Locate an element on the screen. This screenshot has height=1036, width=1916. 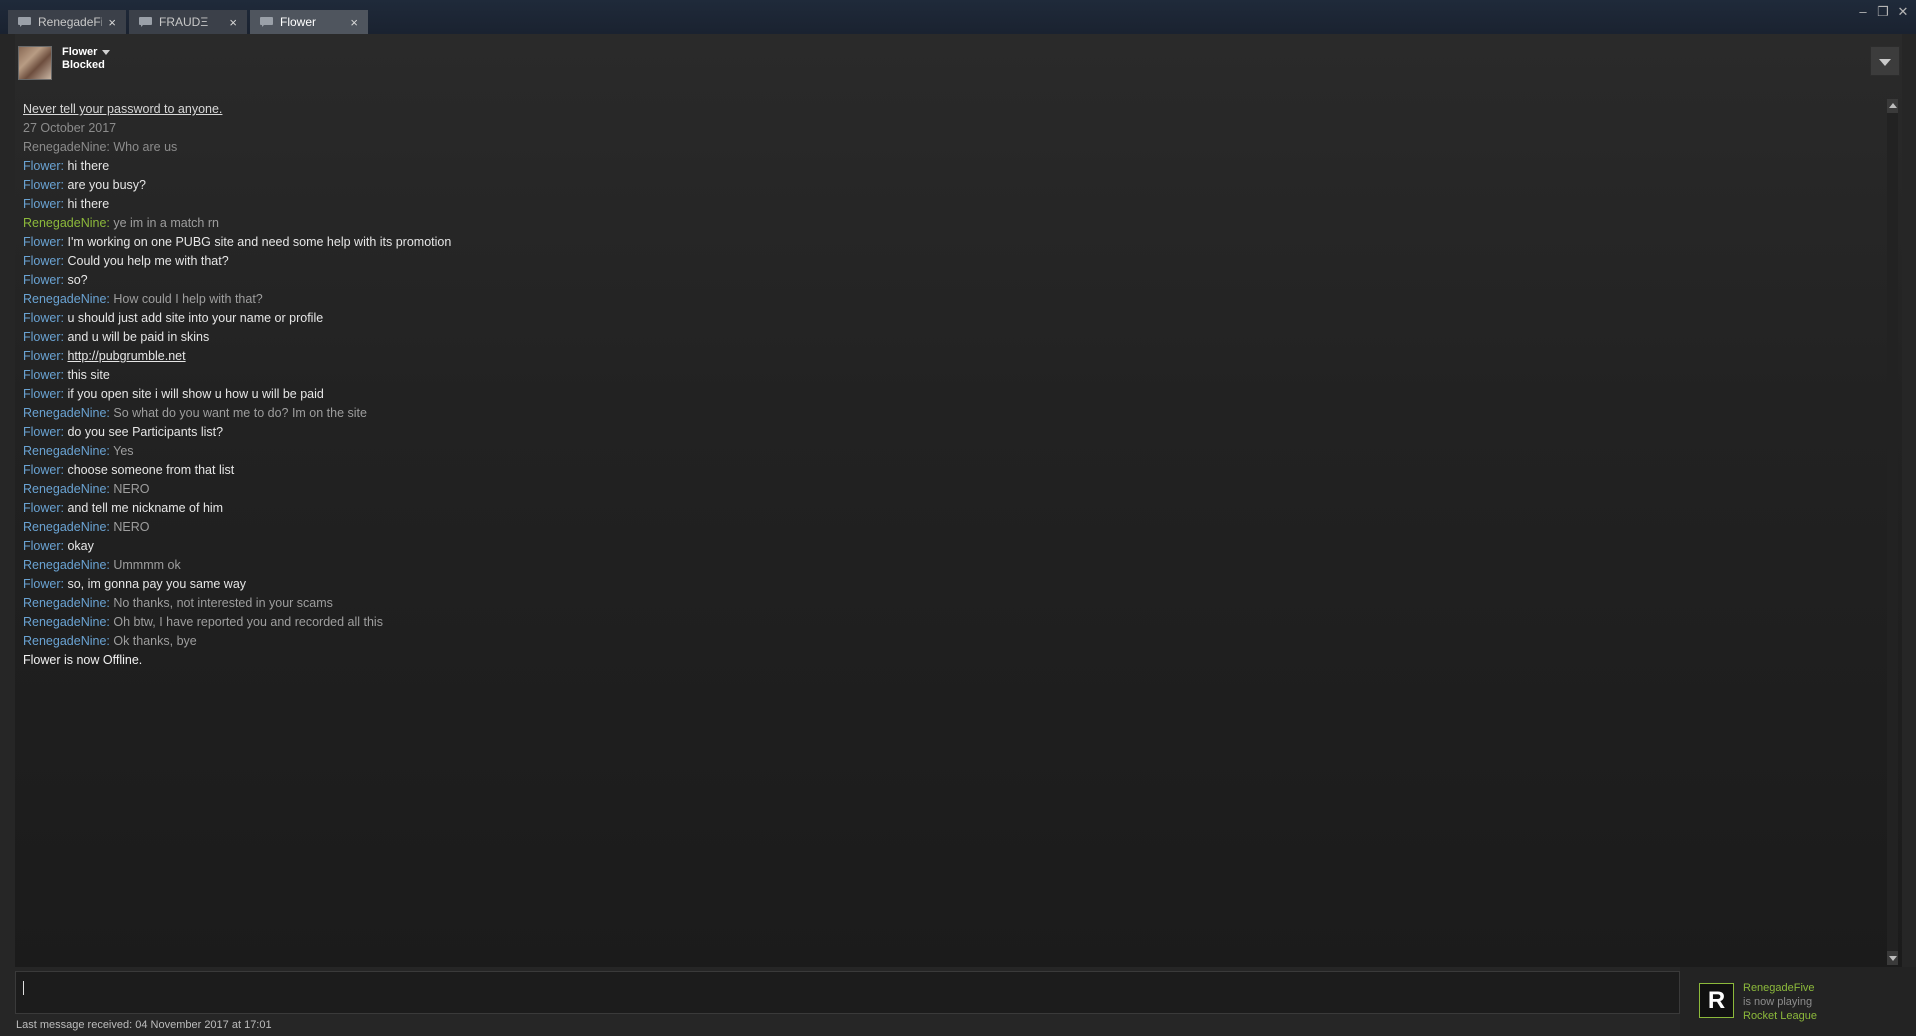
message-text: Ummmm ok is located at coordinates (147, 565).